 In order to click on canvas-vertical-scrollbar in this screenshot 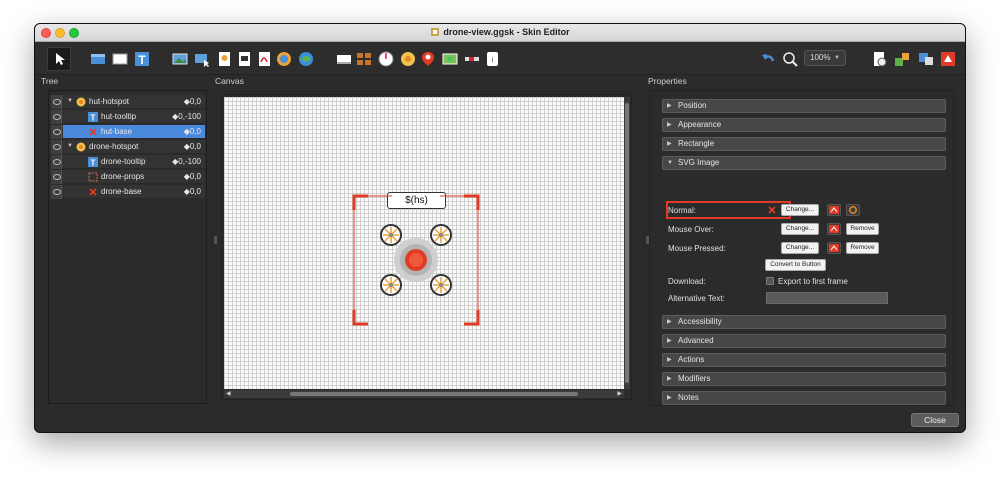, I will do `click(627, 243)`.